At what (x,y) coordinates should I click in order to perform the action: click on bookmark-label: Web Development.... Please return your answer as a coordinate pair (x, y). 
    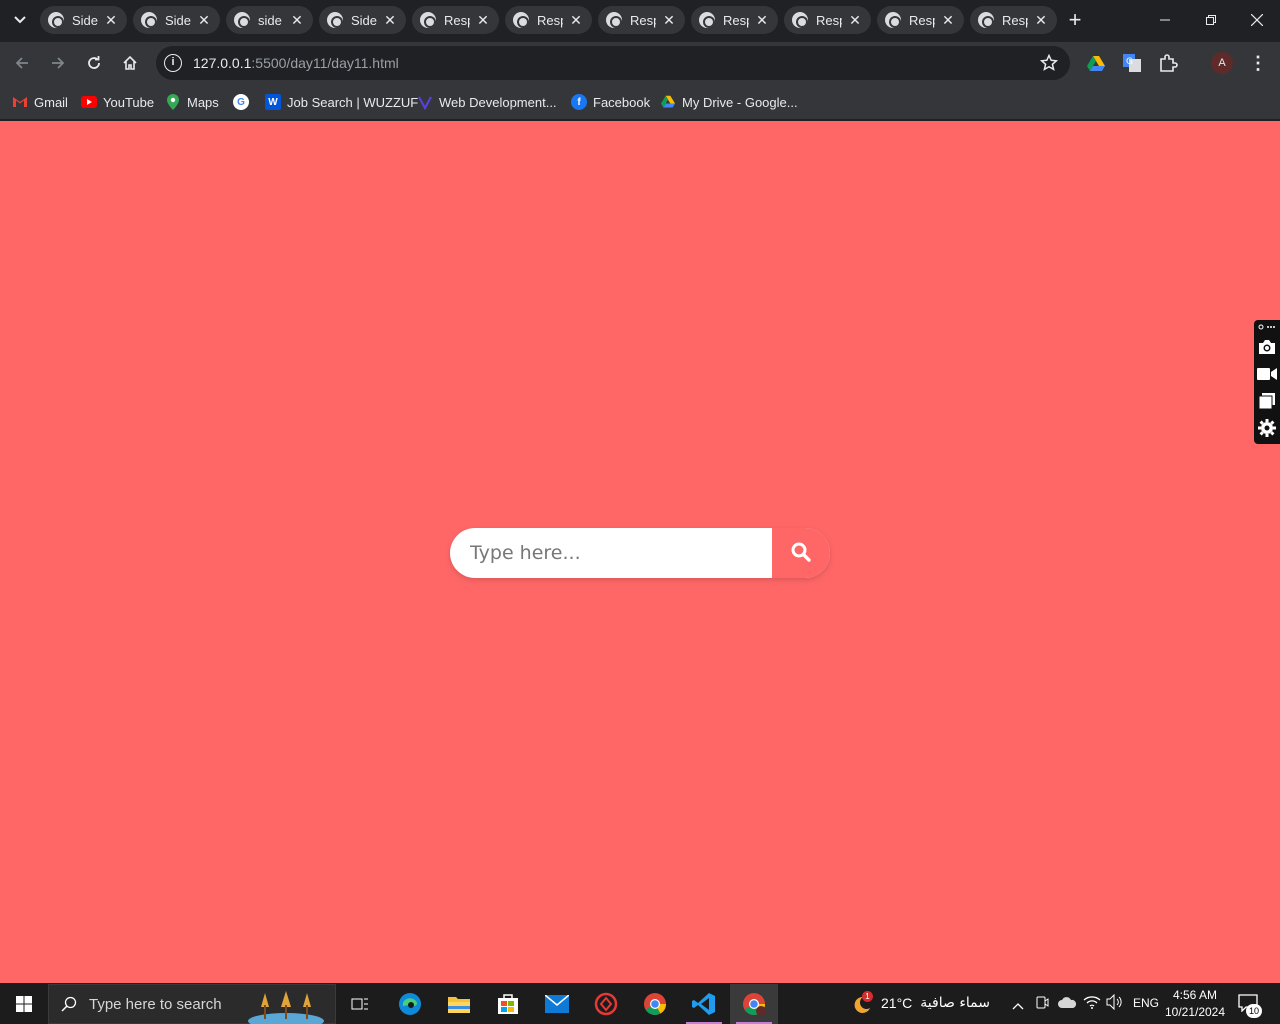
    Looking at the image, I should click on (498, 102).